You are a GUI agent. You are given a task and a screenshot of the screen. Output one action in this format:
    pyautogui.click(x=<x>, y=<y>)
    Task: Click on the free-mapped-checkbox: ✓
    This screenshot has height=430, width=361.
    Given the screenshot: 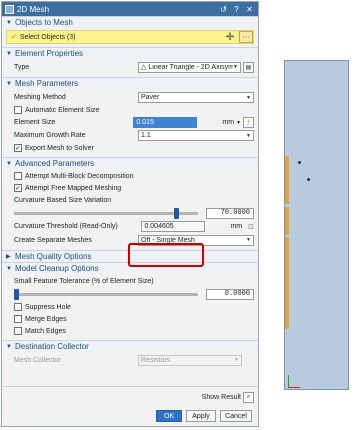 What is the action you would take?
    pyautogui.click(x=18, y=188)
    